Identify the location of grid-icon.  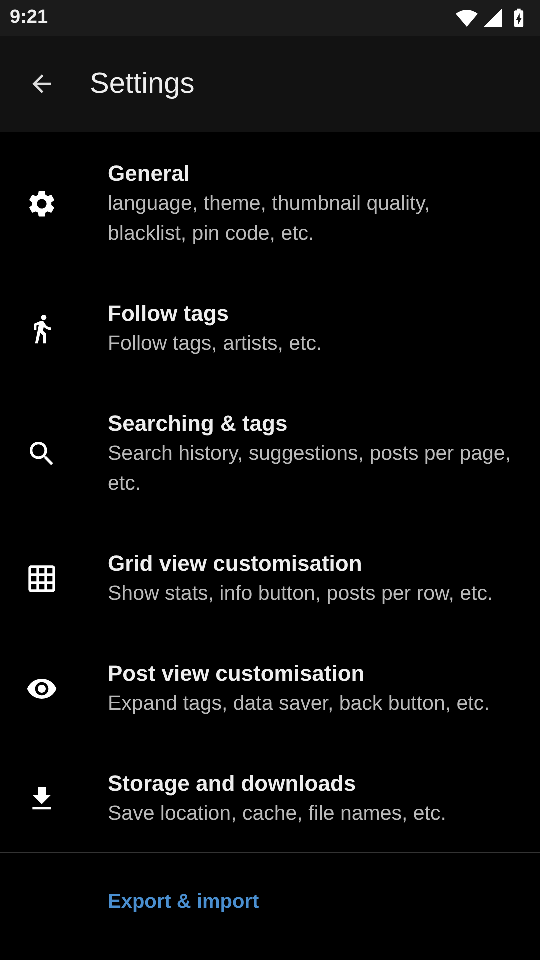
(42, 579).